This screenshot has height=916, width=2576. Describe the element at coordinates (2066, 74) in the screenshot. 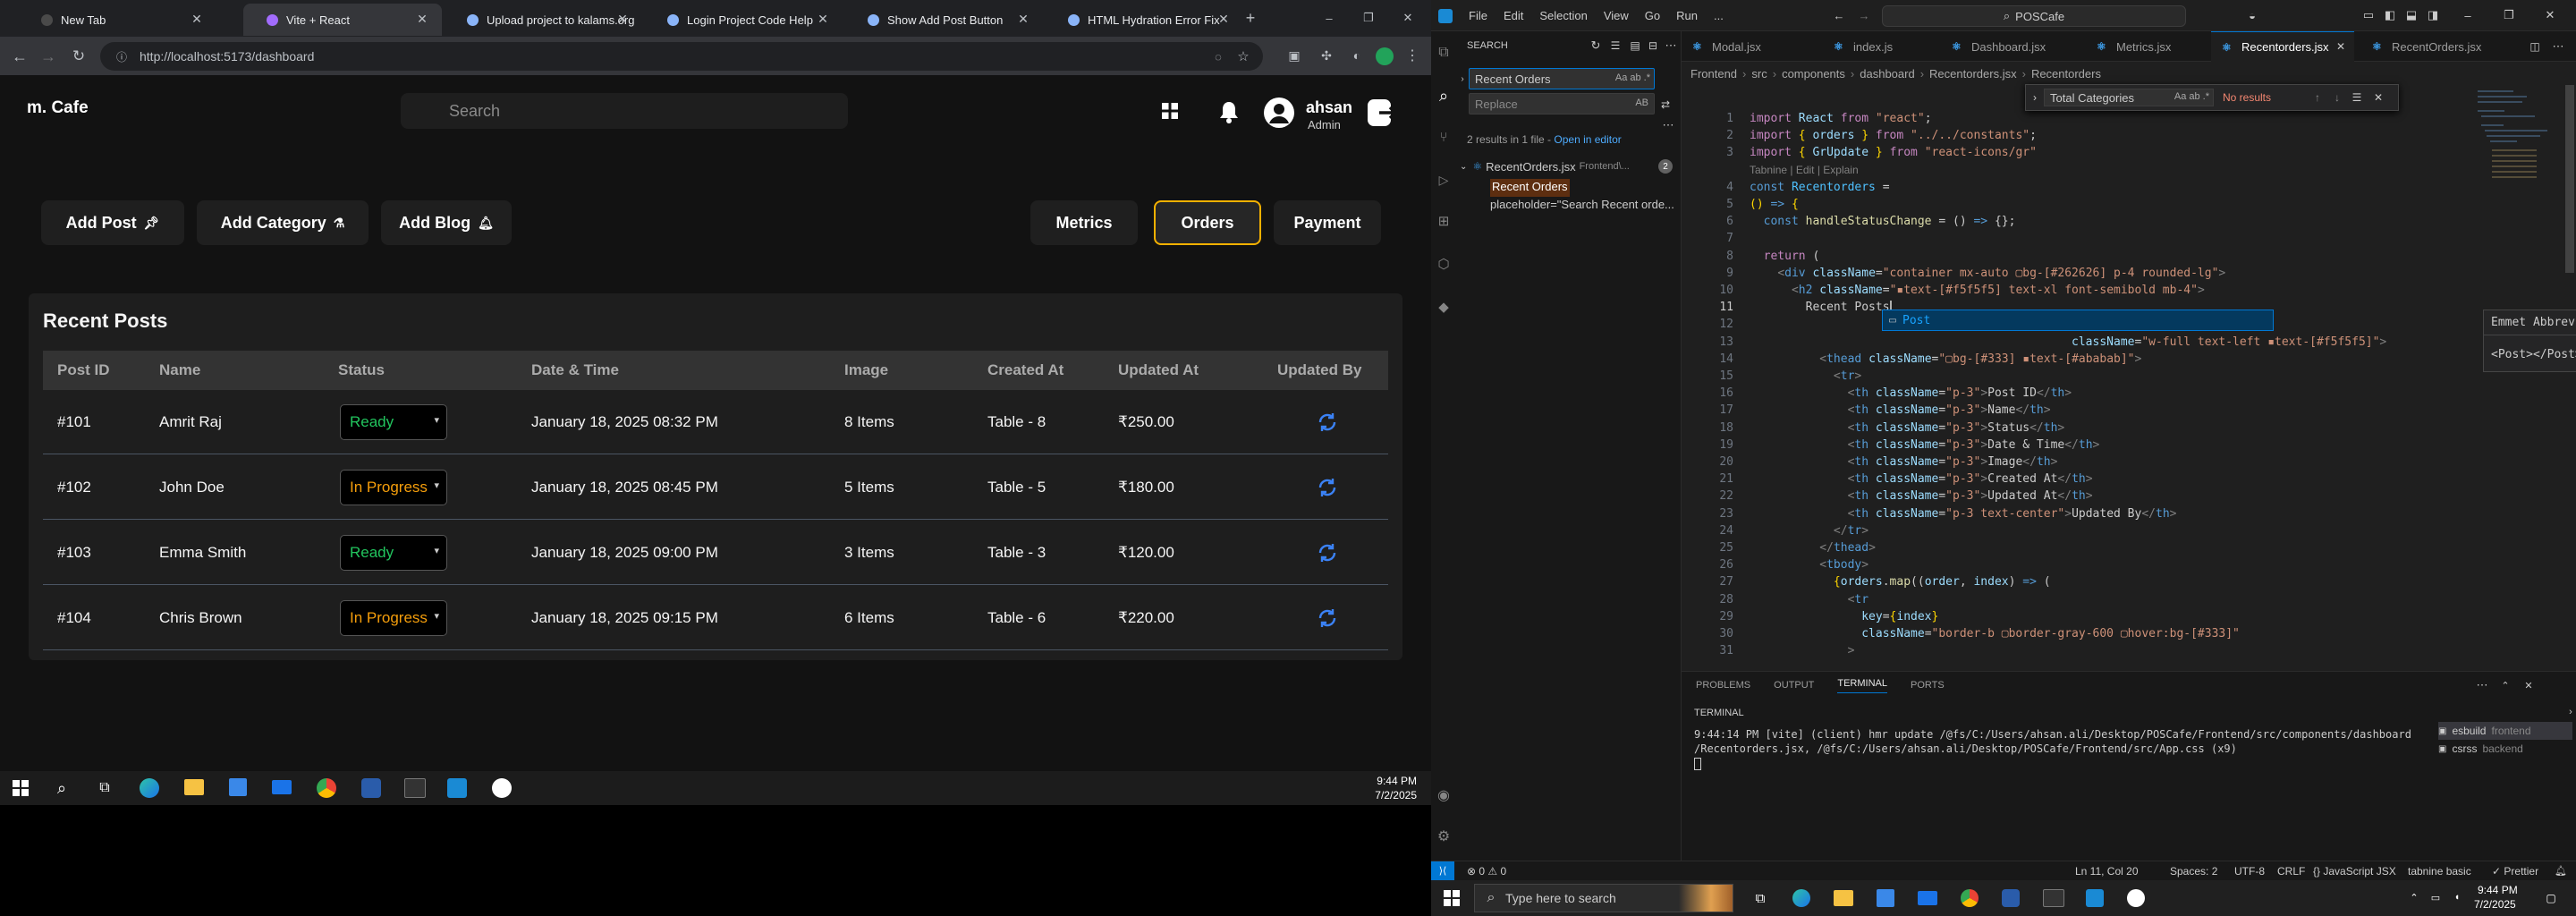

I see `breadcrumb-item: Recentorders` at that location.